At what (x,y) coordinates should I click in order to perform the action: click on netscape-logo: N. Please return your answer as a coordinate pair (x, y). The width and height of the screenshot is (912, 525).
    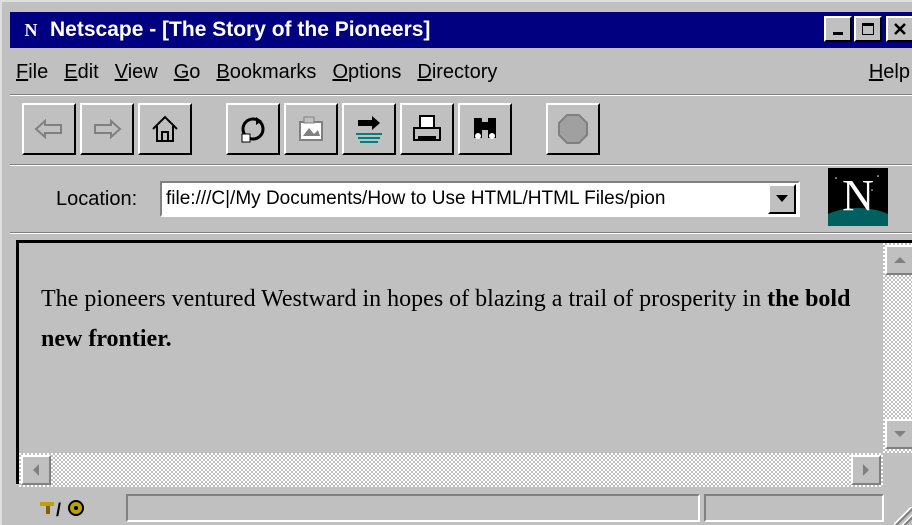
    Looking at the image, I should click on (858, 197).